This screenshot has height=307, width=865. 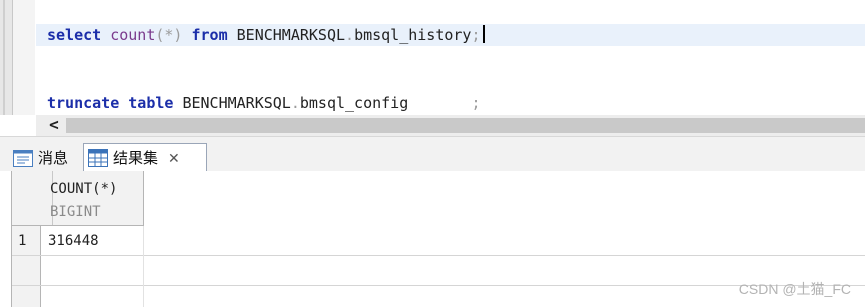 I want to click on table-cell-count: 316448, so click(x=73, y=241).